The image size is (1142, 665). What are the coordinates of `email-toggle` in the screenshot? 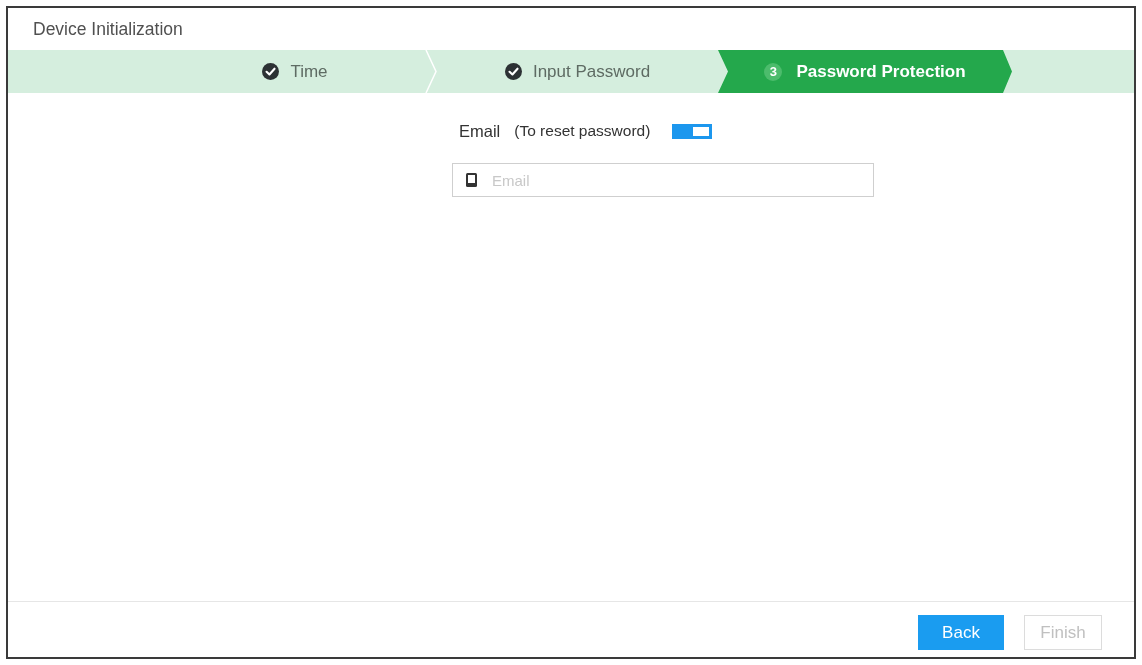 It's located at (692, 131).